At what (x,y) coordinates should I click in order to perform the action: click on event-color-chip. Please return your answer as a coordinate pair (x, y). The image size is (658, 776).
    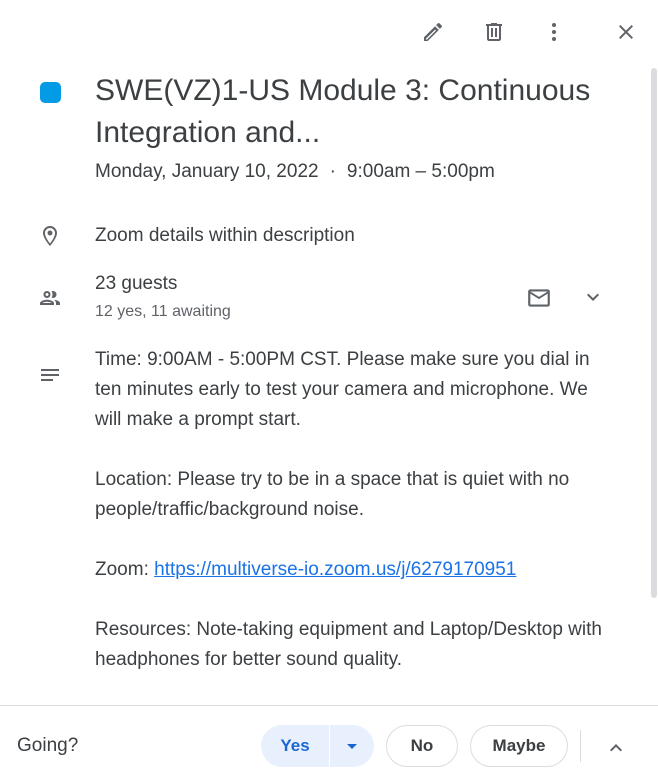
    Looking at the image, I should click on (50, 92).